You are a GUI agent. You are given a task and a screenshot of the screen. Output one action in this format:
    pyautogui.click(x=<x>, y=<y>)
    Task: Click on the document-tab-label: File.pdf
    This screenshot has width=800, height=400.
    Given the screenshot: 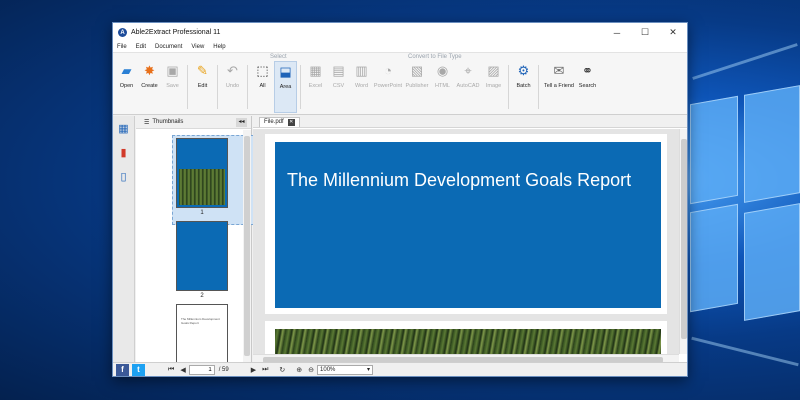 What is the action you would take?
    pyautogui.click(x=274, y=122)
    